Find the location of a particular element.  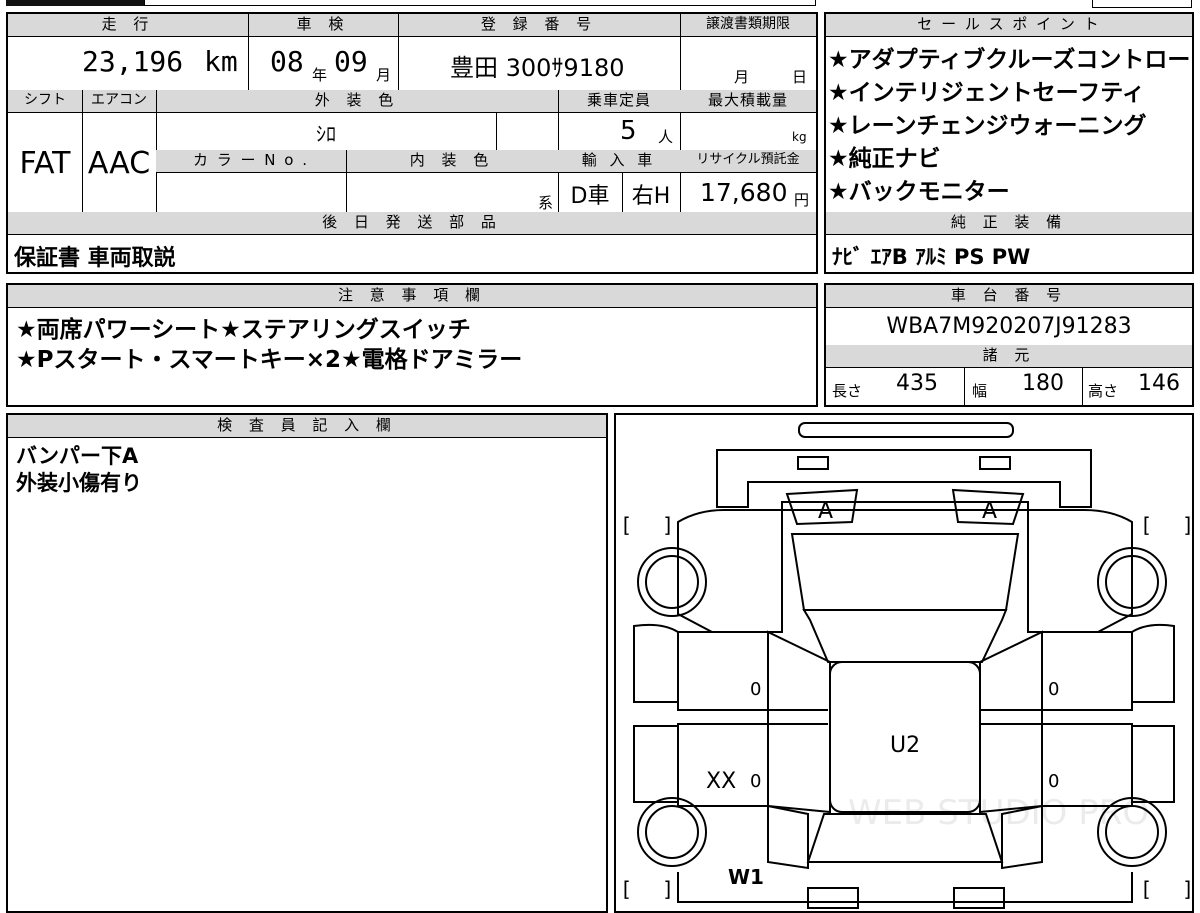

mileage-cell: 23,196 km is located at coordinates (128, 63).